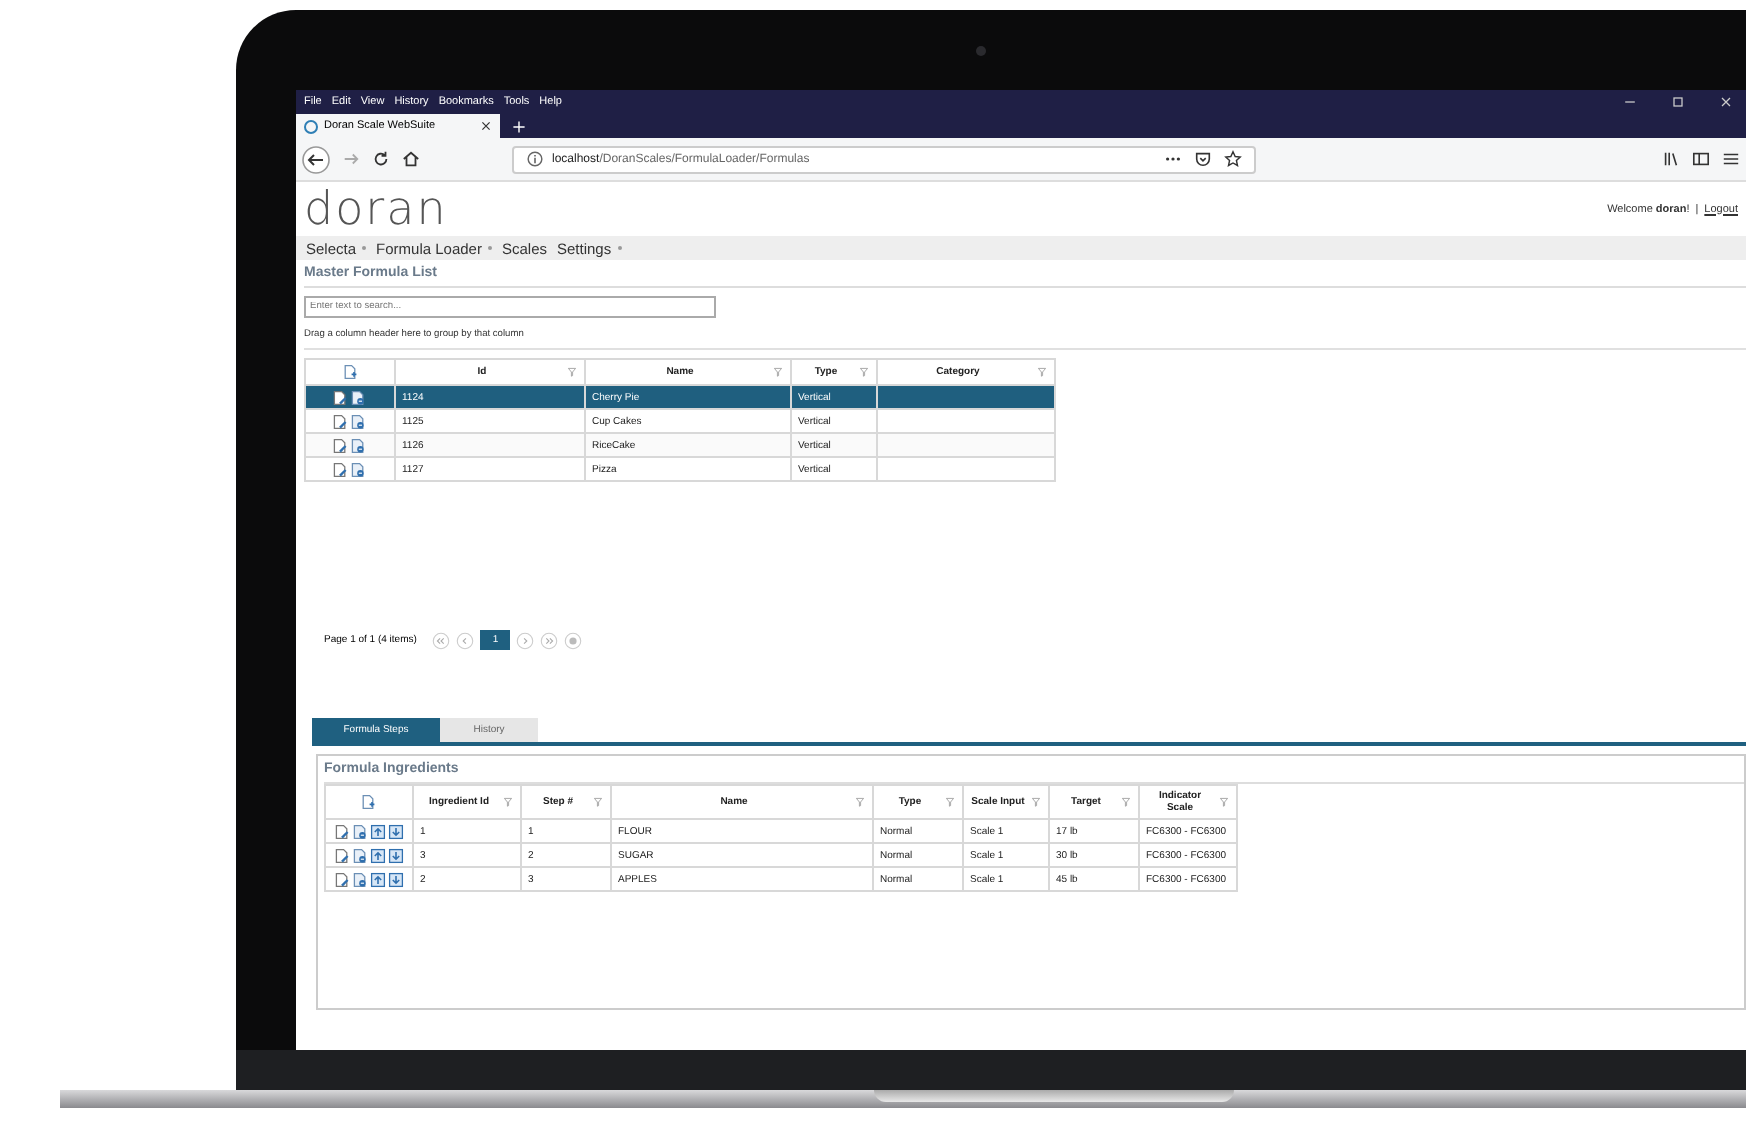 This screenshot has height=1122, width=1746. What do you see at coordinates (381, 159) in the screenshot?
I see `reload-icon` at bounding box center [381, 159].